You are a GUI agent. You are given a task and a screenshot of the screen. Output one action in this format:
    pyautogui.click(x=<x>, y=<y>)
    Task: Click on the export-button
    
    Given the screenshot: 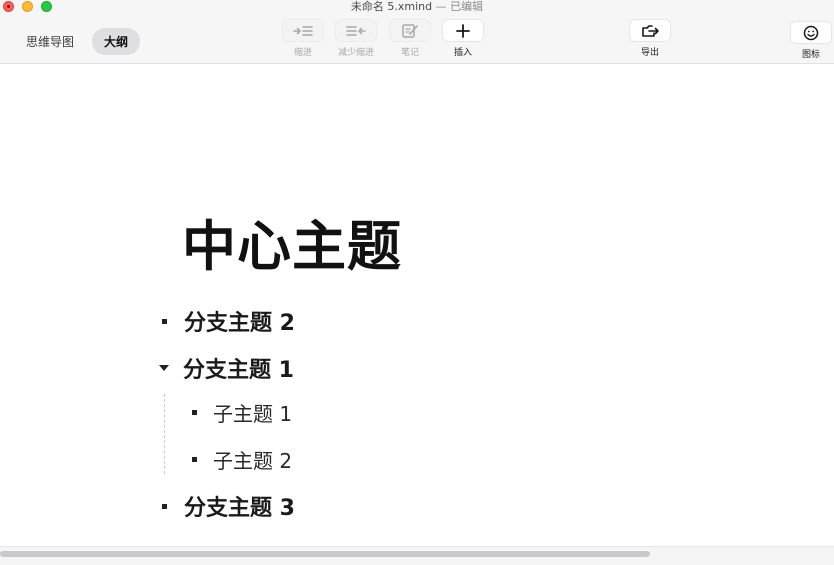 What is the action you would take?
    pyautogui.click(x=650, y=30)
    